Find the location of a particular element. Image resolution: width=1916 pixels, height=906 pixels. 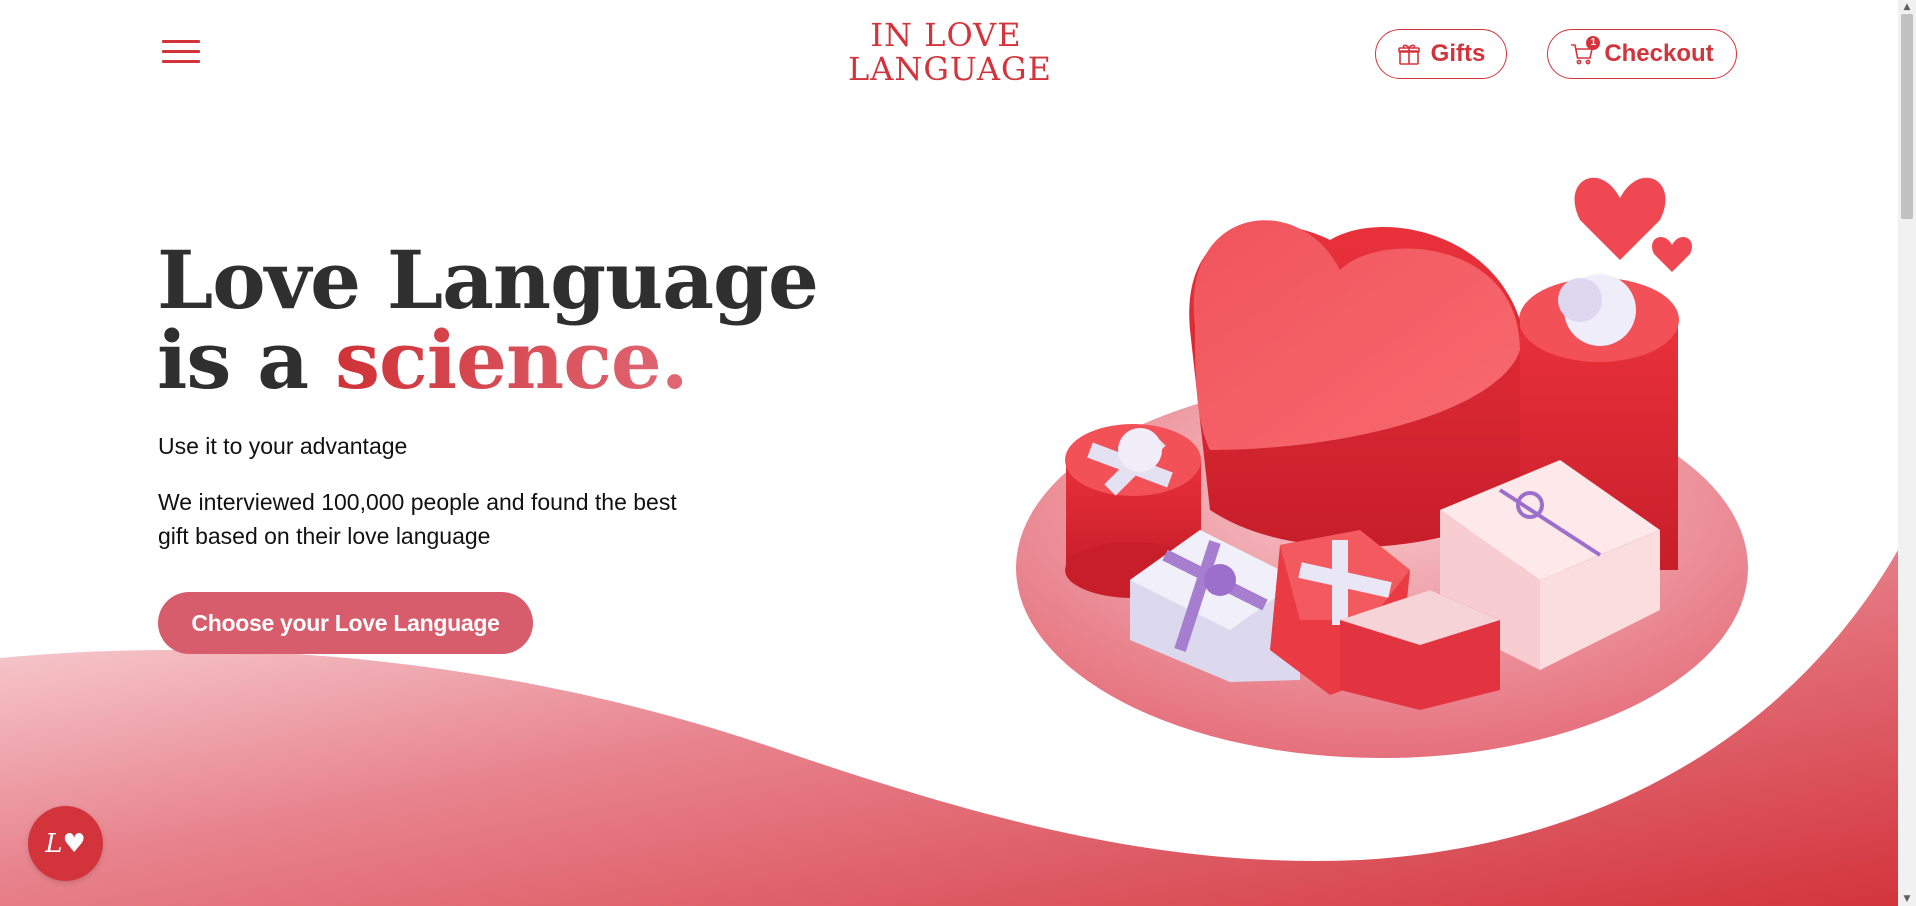

logo-line-2: LANGUAGE is located at coordinates (950, 69).